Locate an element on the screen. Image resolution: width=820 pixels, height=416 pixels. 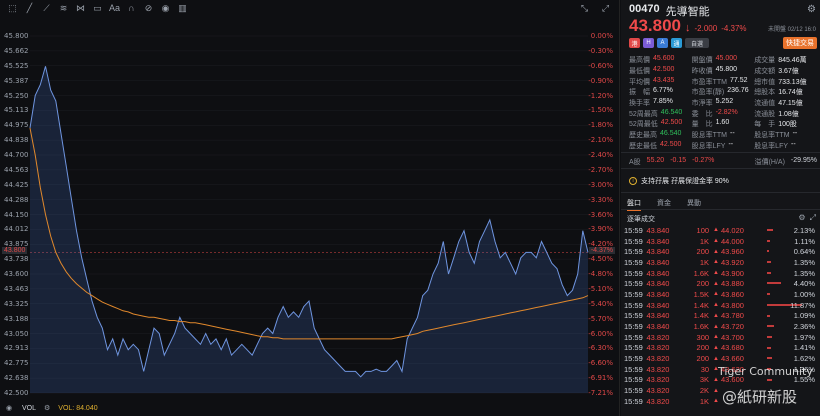
price-tick: 45.662 is located at coordinates (16, 50).